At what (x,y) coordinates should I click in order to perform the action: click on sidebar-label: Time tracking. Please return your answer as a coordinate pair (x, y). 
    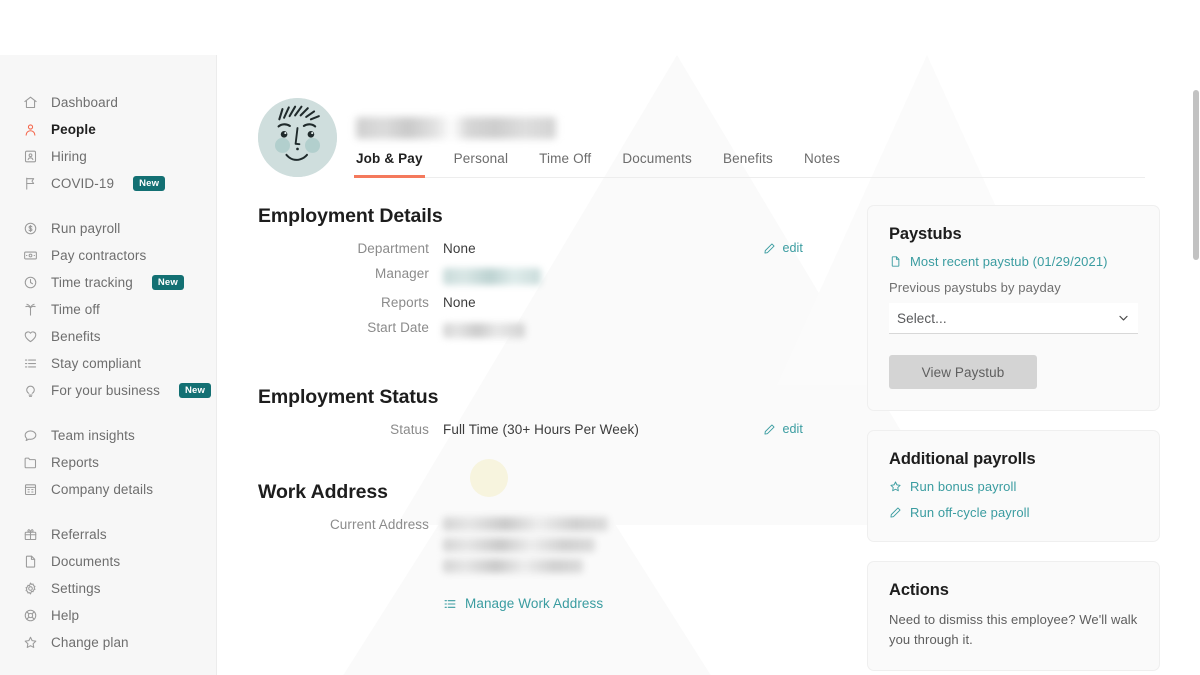
    Looking at the image, I should click on (92, 282).